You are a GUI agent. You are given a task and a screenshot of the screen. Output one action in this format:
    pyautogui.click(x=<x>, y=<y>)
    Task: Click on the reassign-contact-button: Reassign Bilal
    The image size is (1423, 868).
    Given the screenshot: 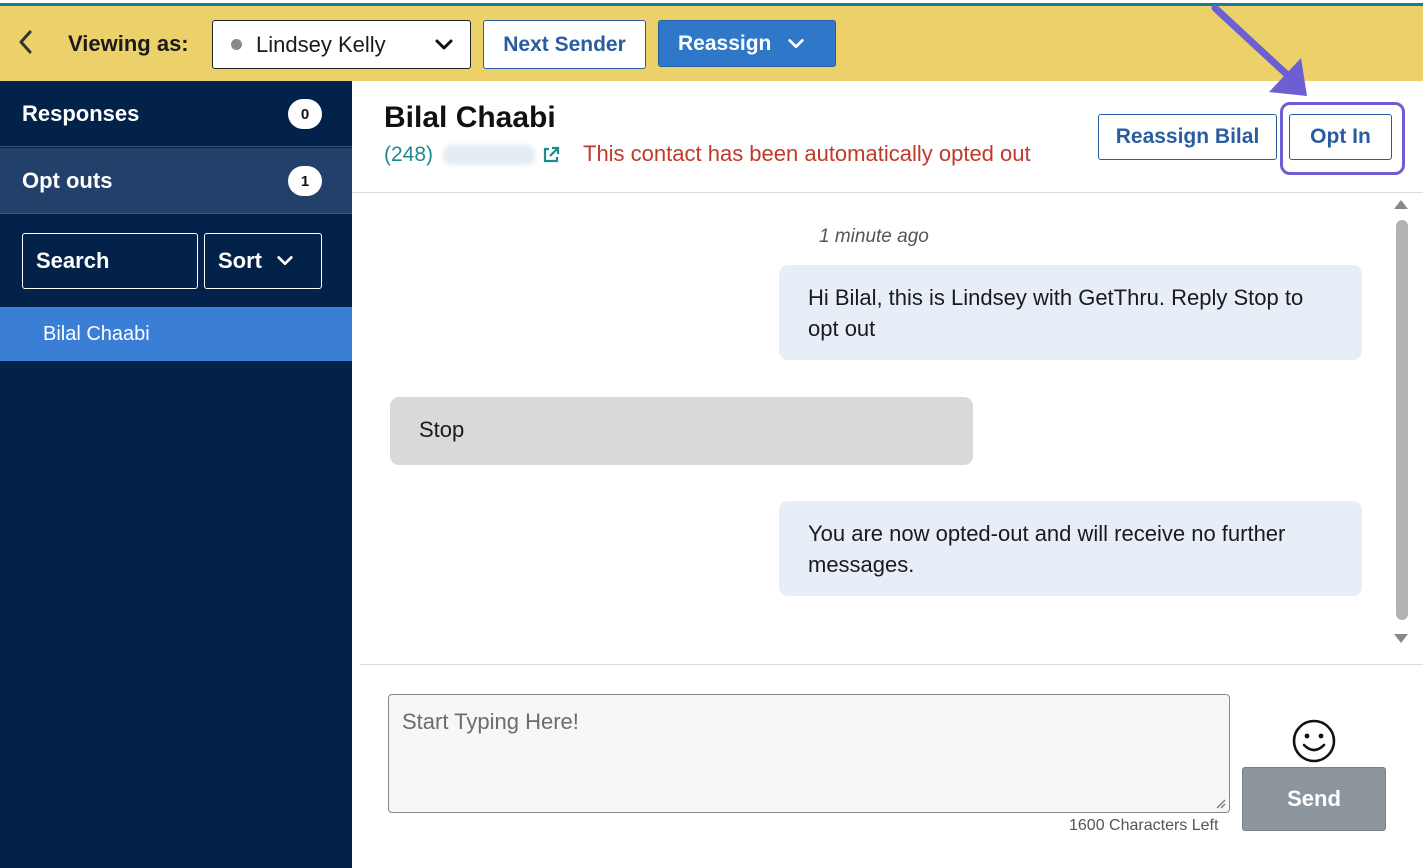 What is the action you would take?
    pyautogui.click(x=1187, y=137)
    